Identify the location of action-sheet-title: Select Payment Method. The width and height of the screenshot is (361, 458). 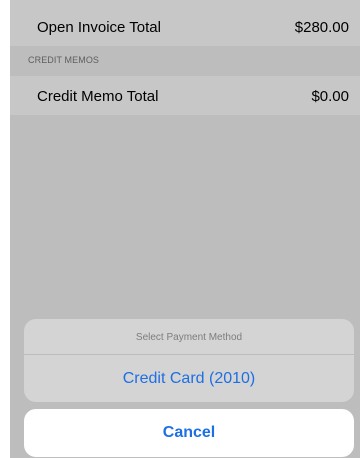
(189, 337).